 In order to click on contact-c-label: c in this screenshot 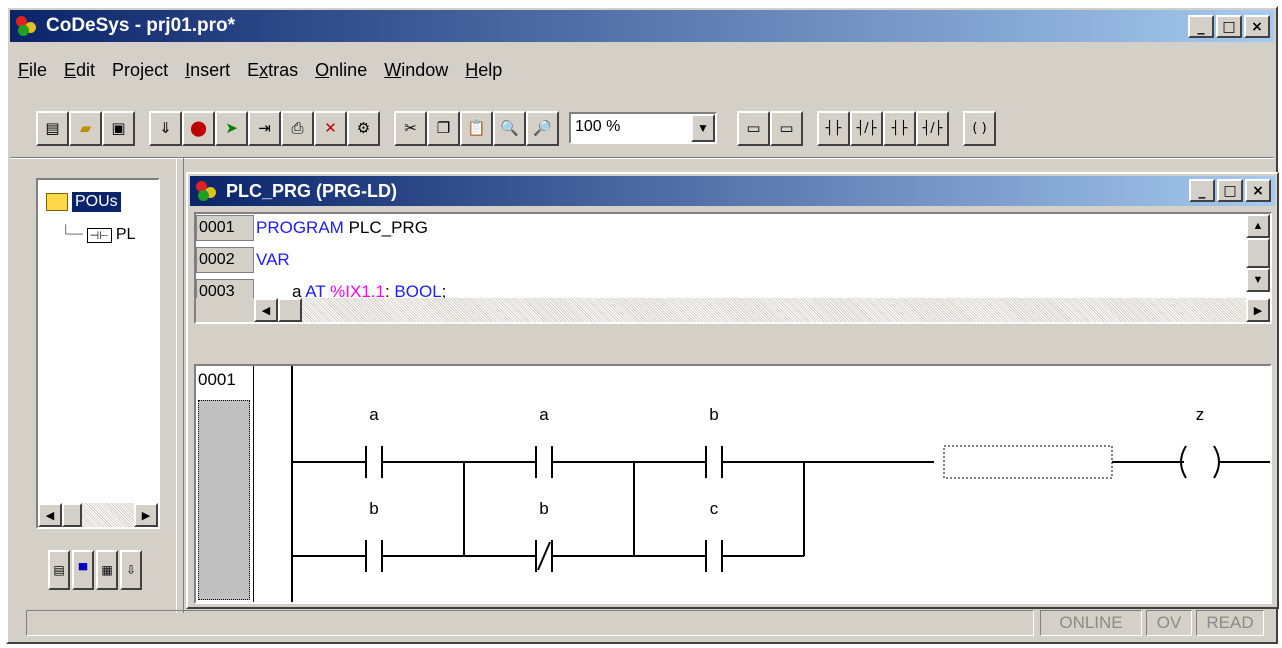, I will do `click(714, 508)`.